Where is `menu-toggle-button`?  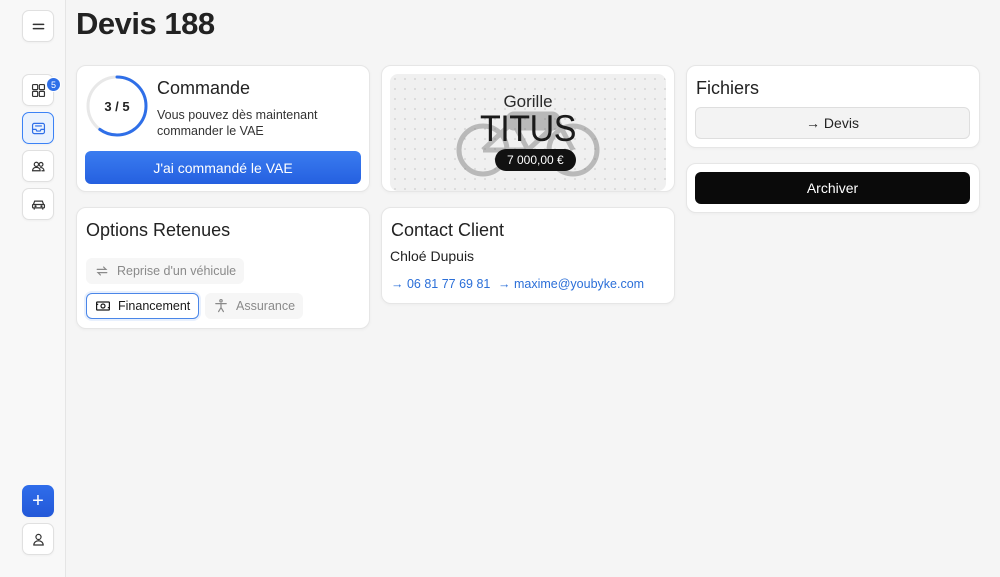 menu-toggle-button is located at coordinates (38, 26).